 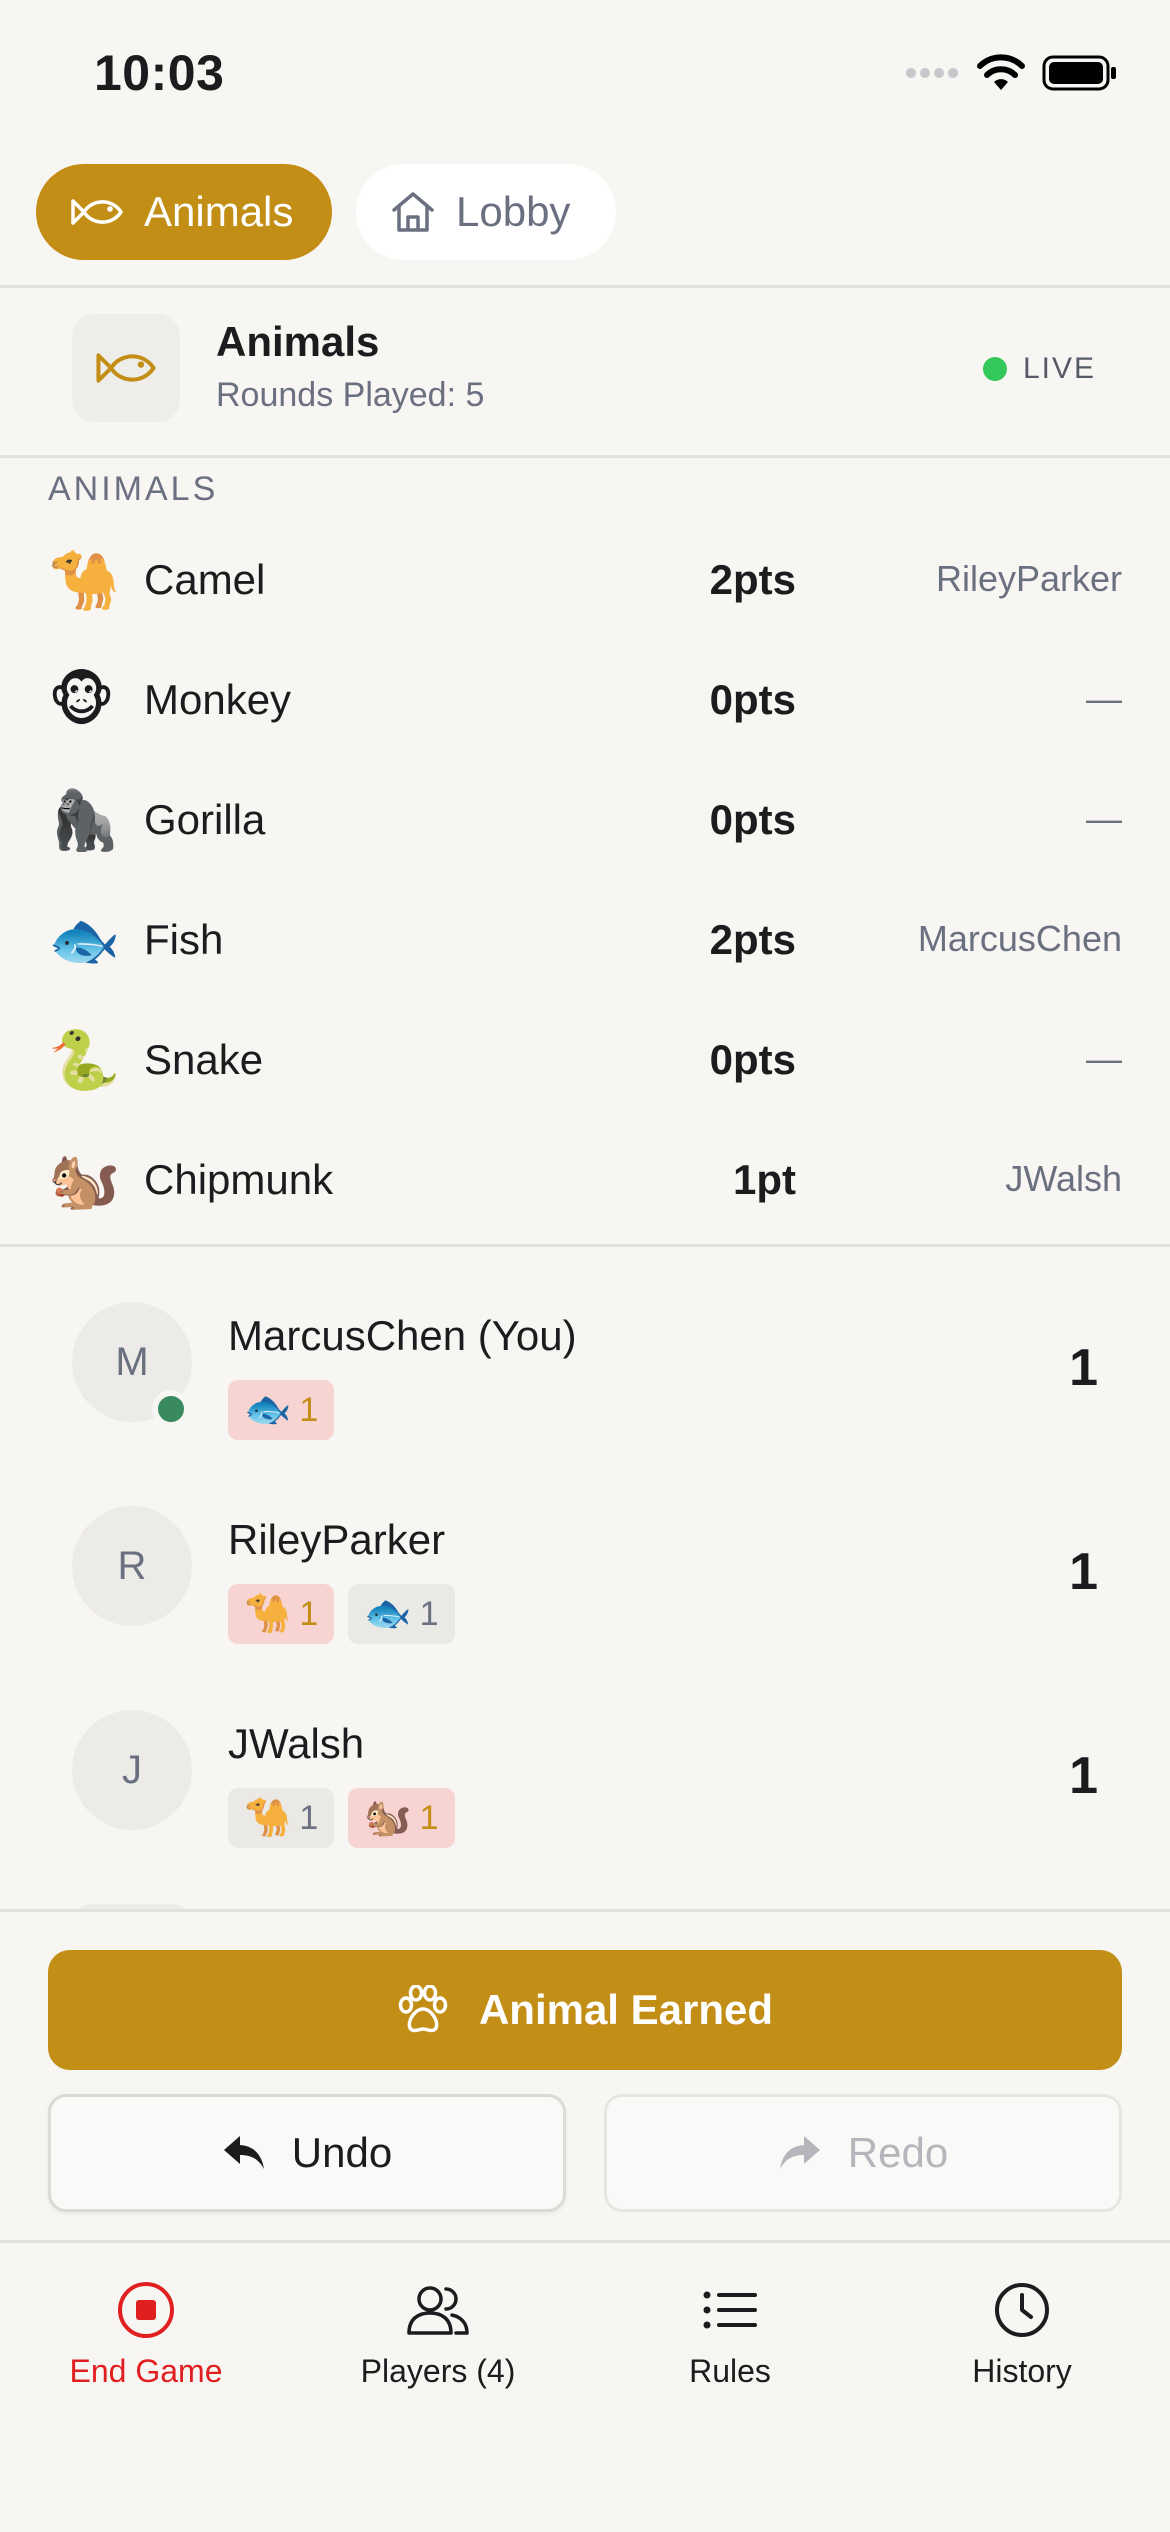 I want to click on avatar: J, so click(x=132, y=1770).